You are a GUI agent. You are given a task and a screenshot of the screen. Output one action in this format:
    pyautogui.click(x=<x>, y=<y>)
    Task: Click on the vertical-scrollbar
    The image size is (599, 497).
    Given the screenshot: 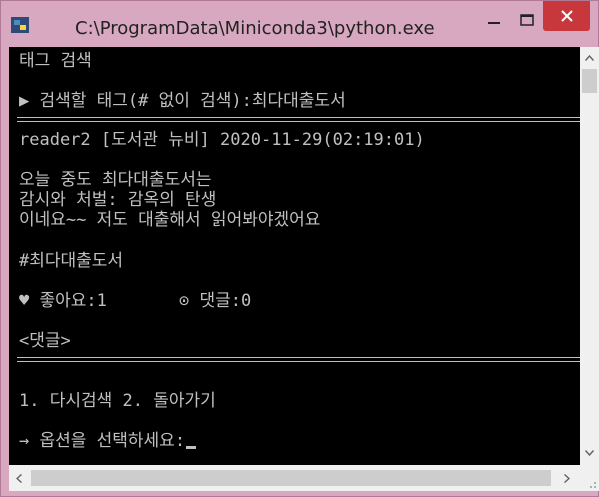 What is the action you would take?
    pyautogui.click(x=589, y=256)
    